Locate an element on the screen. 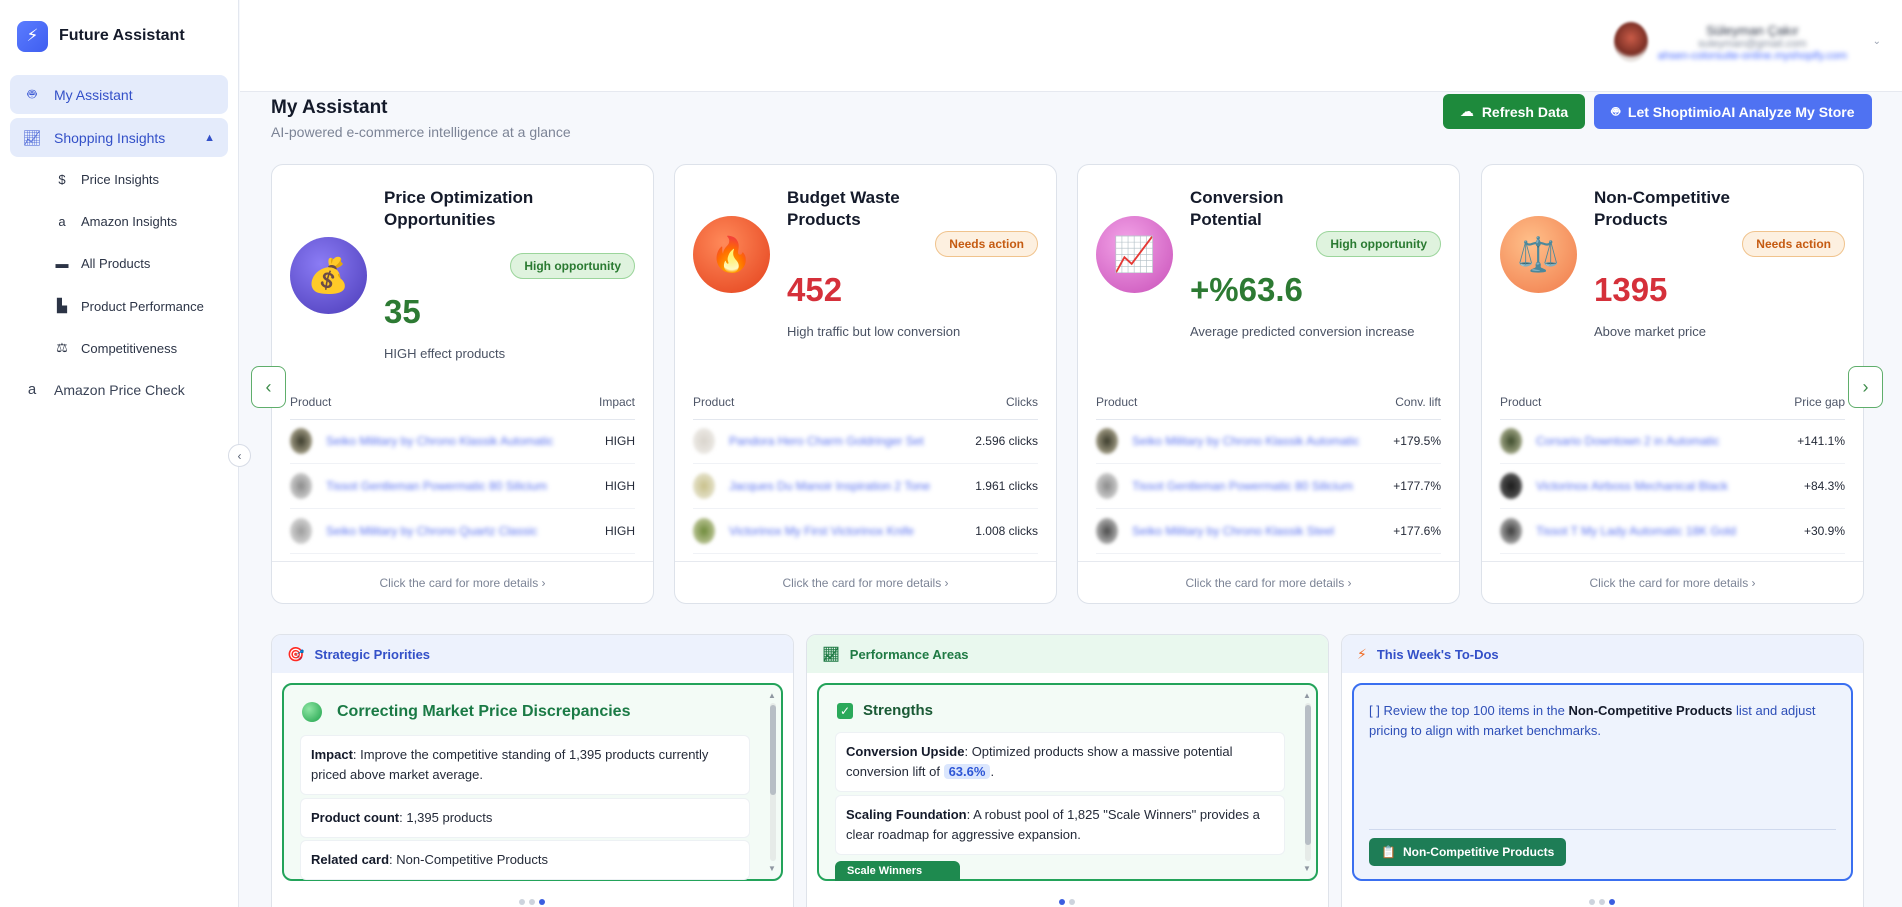 Image resolution: width=1902 pixels, height=907 pixels. upside-value: 63.6% is located at coordinates (967, 771).